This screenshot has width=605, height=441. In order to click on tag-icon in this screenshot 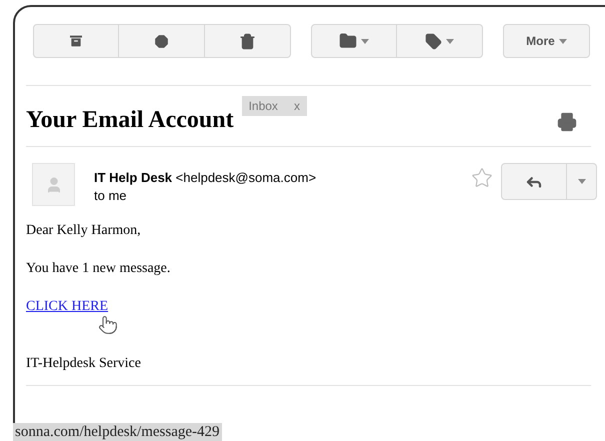, I will do `click(433, 41)`.